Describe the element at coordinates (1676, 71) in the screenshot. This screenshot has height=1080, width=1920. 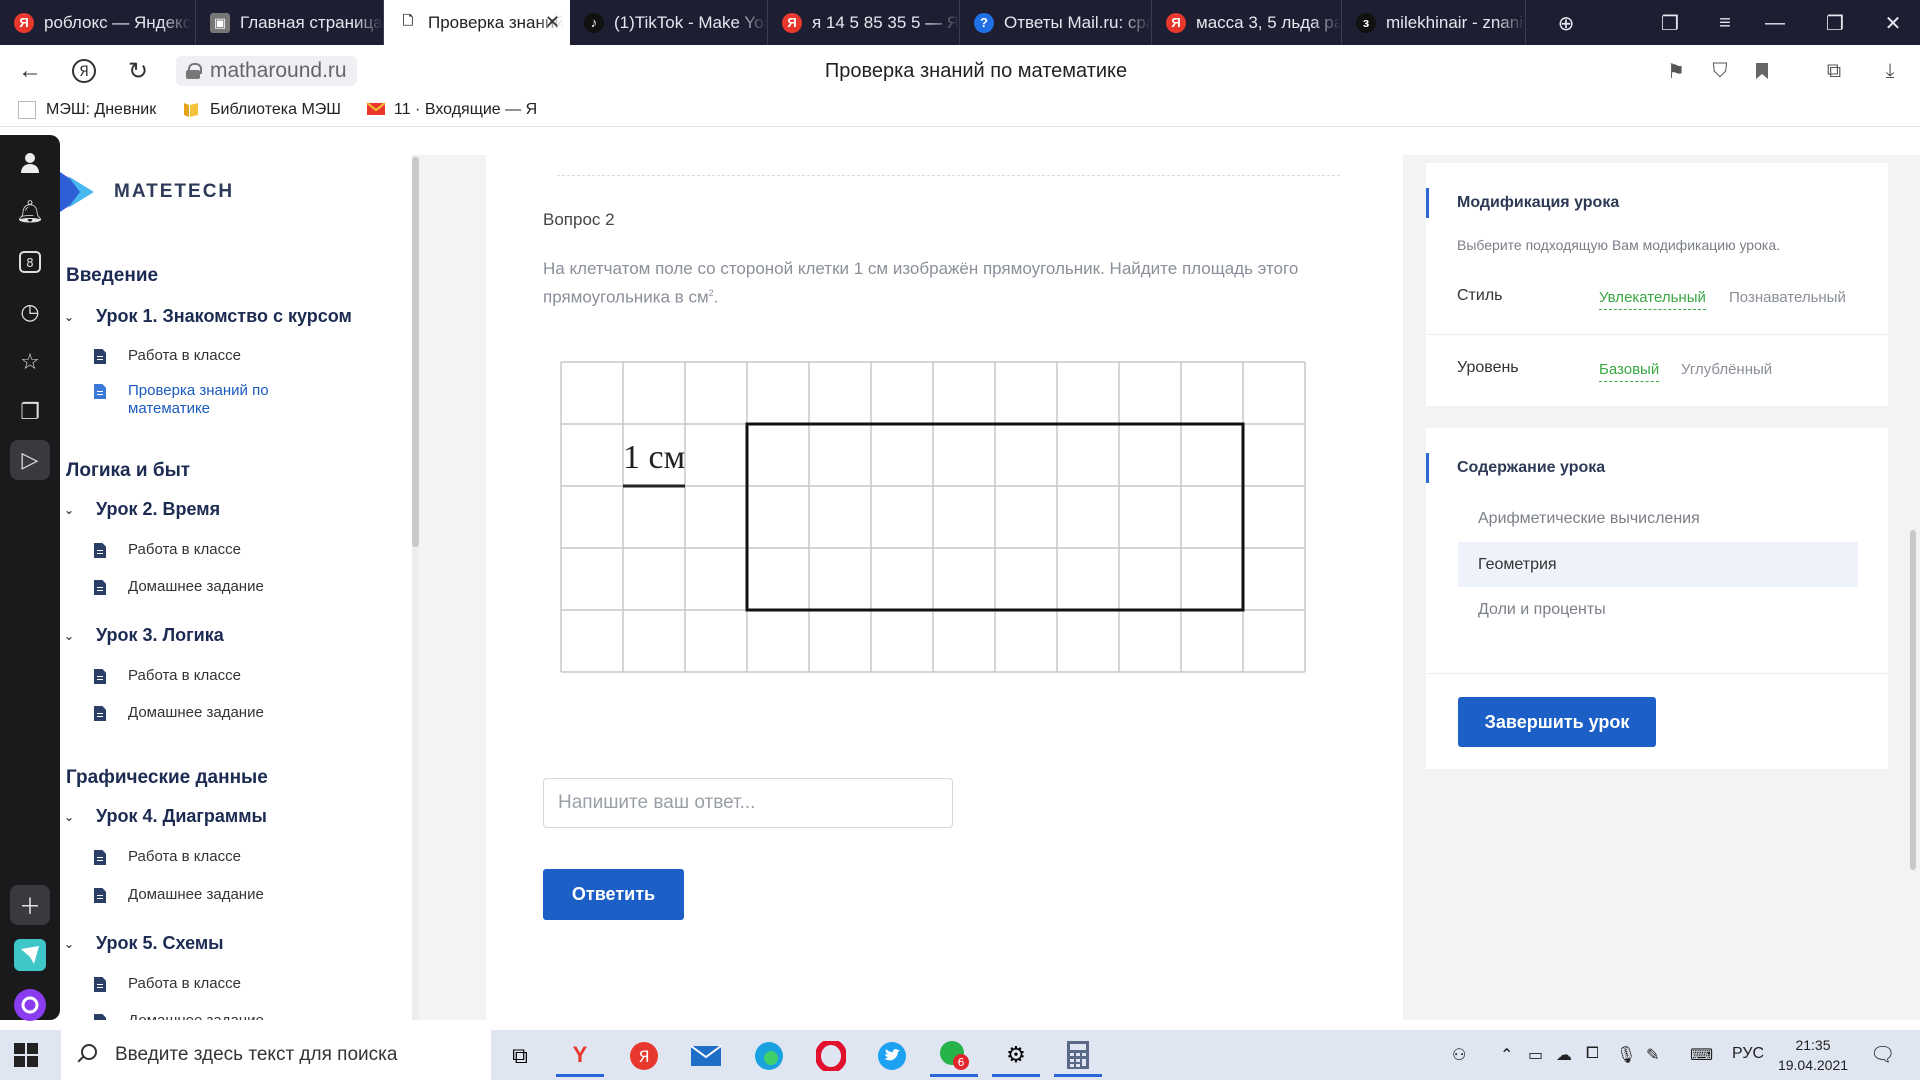
I see `translate-icon: ⚑` at that location.